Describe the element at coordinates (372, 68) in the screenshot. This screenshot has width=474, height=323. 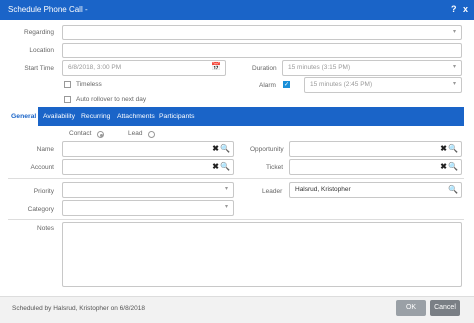
I see `duration-select: 15 minutes (3:15 PM) ▾` at that location.